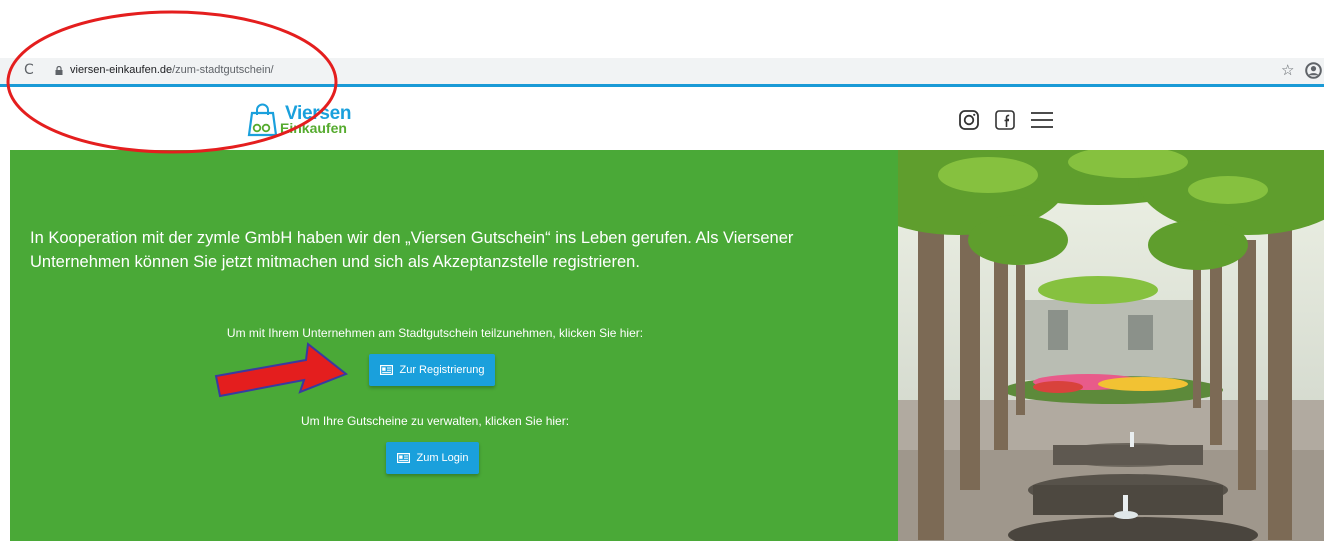  I want to click on register-button-label: Zur Registrierung, so click(442, 370).